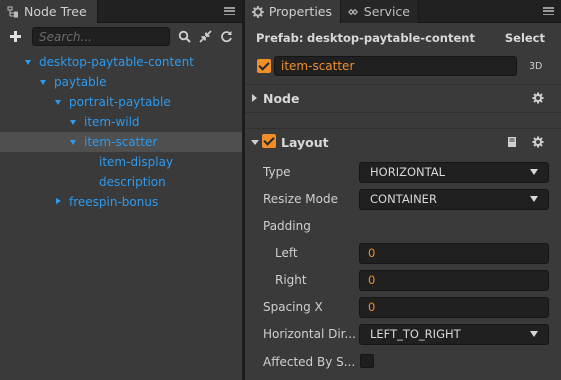 The image size is (561, 380). I want to click on spacing-x-label: Spacing X, so click(293, 307).